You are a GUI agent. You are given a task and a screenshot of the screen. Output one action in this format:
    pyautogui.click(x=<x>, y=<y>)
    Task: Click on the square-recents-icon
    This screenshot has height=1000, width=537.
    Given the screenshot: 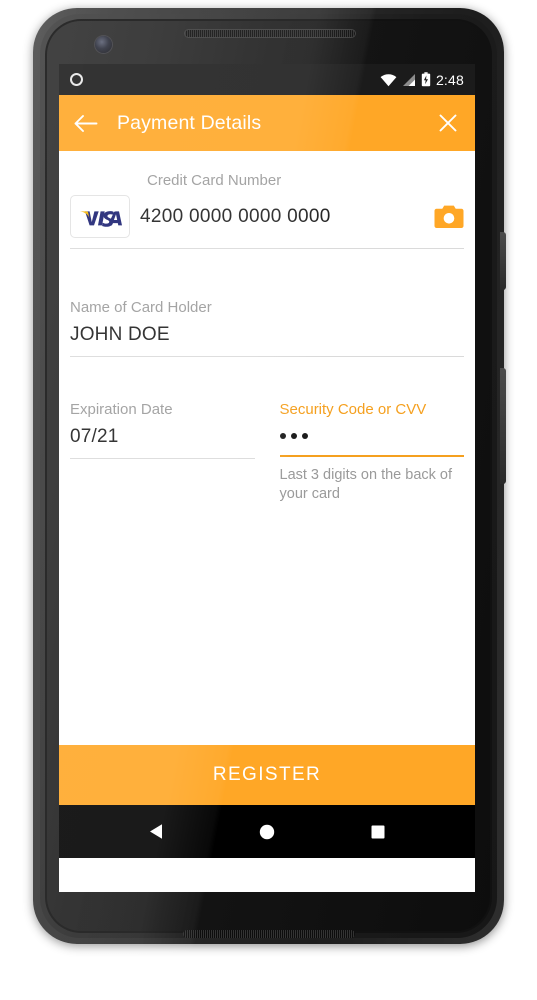 What is the action you would take?
    pyautogui.click(x=378, y=831)
    